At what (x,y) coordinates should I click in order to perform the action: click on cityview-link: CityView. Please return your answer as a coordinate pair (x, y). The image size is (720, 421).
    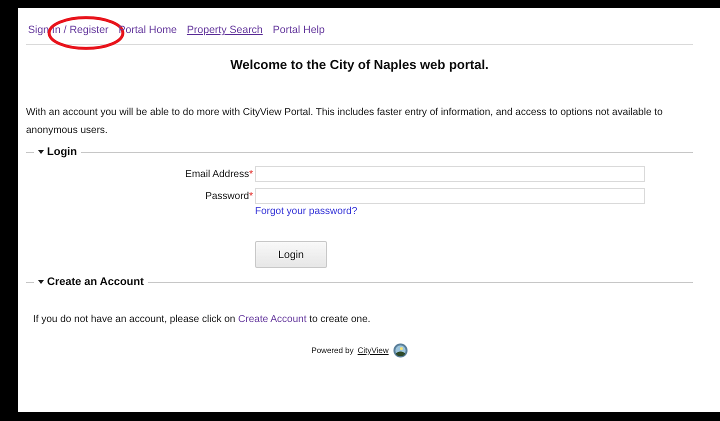
    Looking at the image, I should click on (373, 350).